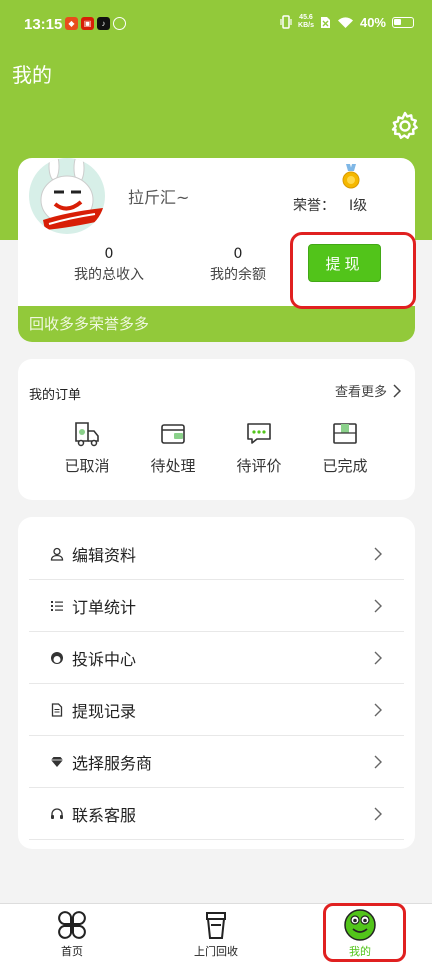  Describe the element at coordinates (216, 710) in the screenshot. I see `menu-withdraw-records: 提现记录` at that location.